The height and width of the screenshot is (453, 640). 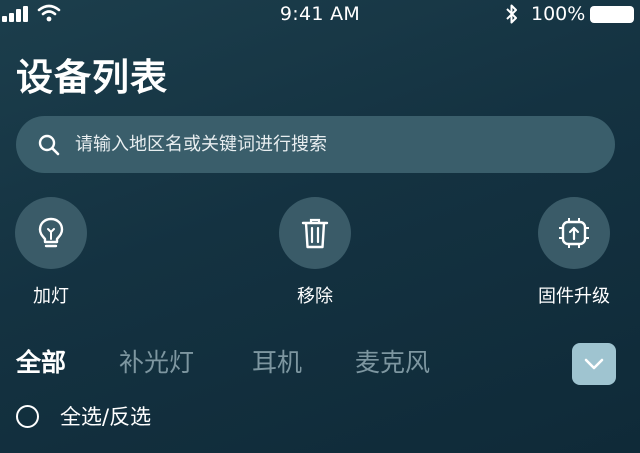 I want to click on lightbulb-icon, so click(x=51, y=232).